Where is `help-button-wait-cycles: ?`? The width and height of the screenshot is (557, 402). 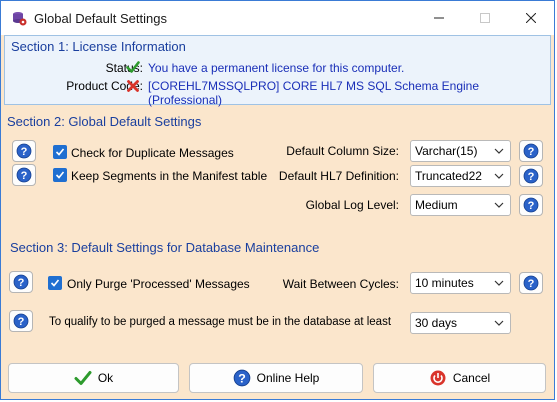
help-button-wait-cycles: ? is located at coordinates (531, 283).